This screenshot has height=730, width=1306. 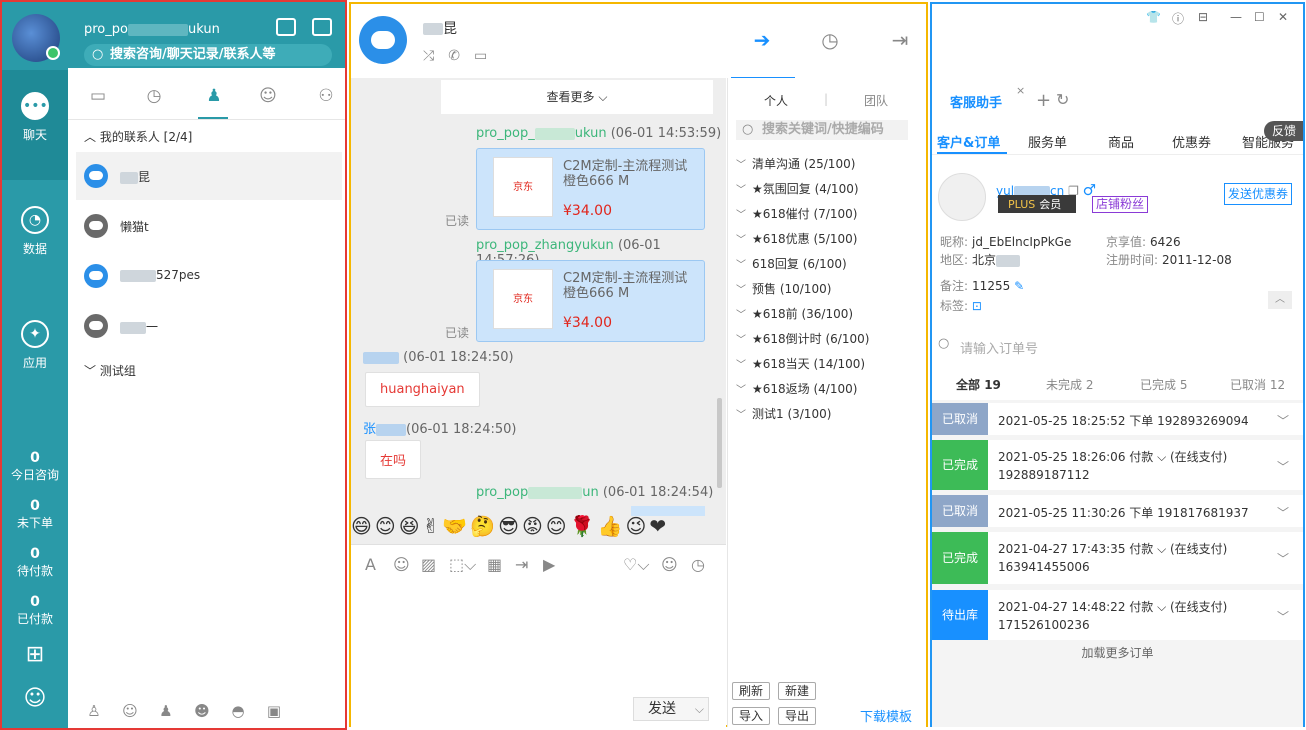 I want to click on group-my-contacts: ︿ 我的联系人 [2/4], so click(x=138, y=136).